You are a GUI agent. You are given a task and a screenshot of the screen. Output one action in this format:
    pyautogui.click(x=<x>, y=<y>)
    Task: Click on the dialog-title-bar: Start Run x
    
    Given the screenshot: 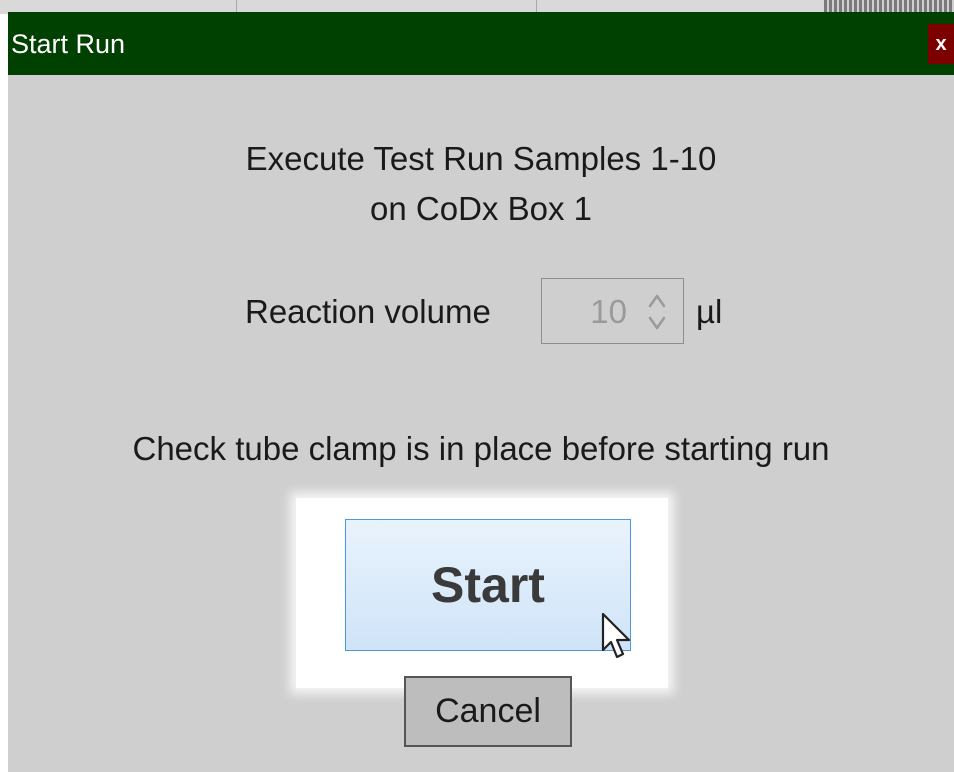 What is the action you would take?
    pyautogui.click(x=481, y=43)
    